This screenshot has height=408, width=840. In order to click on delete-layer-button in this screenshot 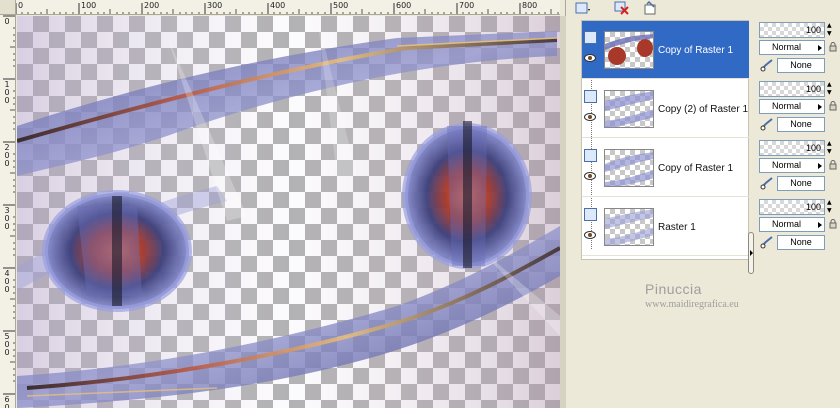, I will do `click(622, 8)`.